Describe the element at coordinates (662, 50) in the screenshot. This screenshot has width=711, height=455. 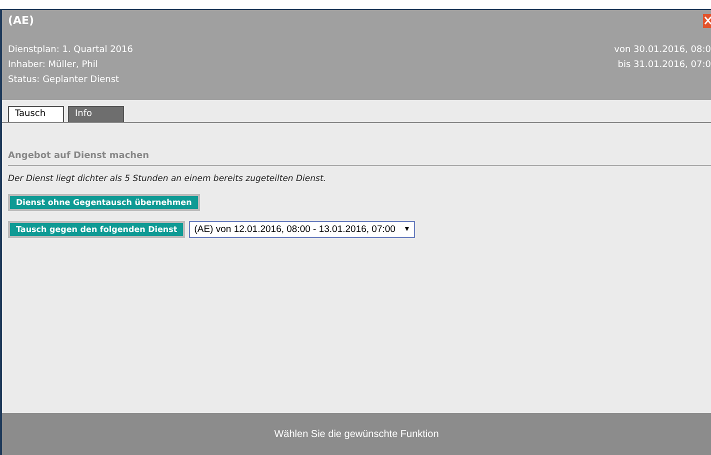
I see `date-range: von 30.01.2016, 08:0` at that location.